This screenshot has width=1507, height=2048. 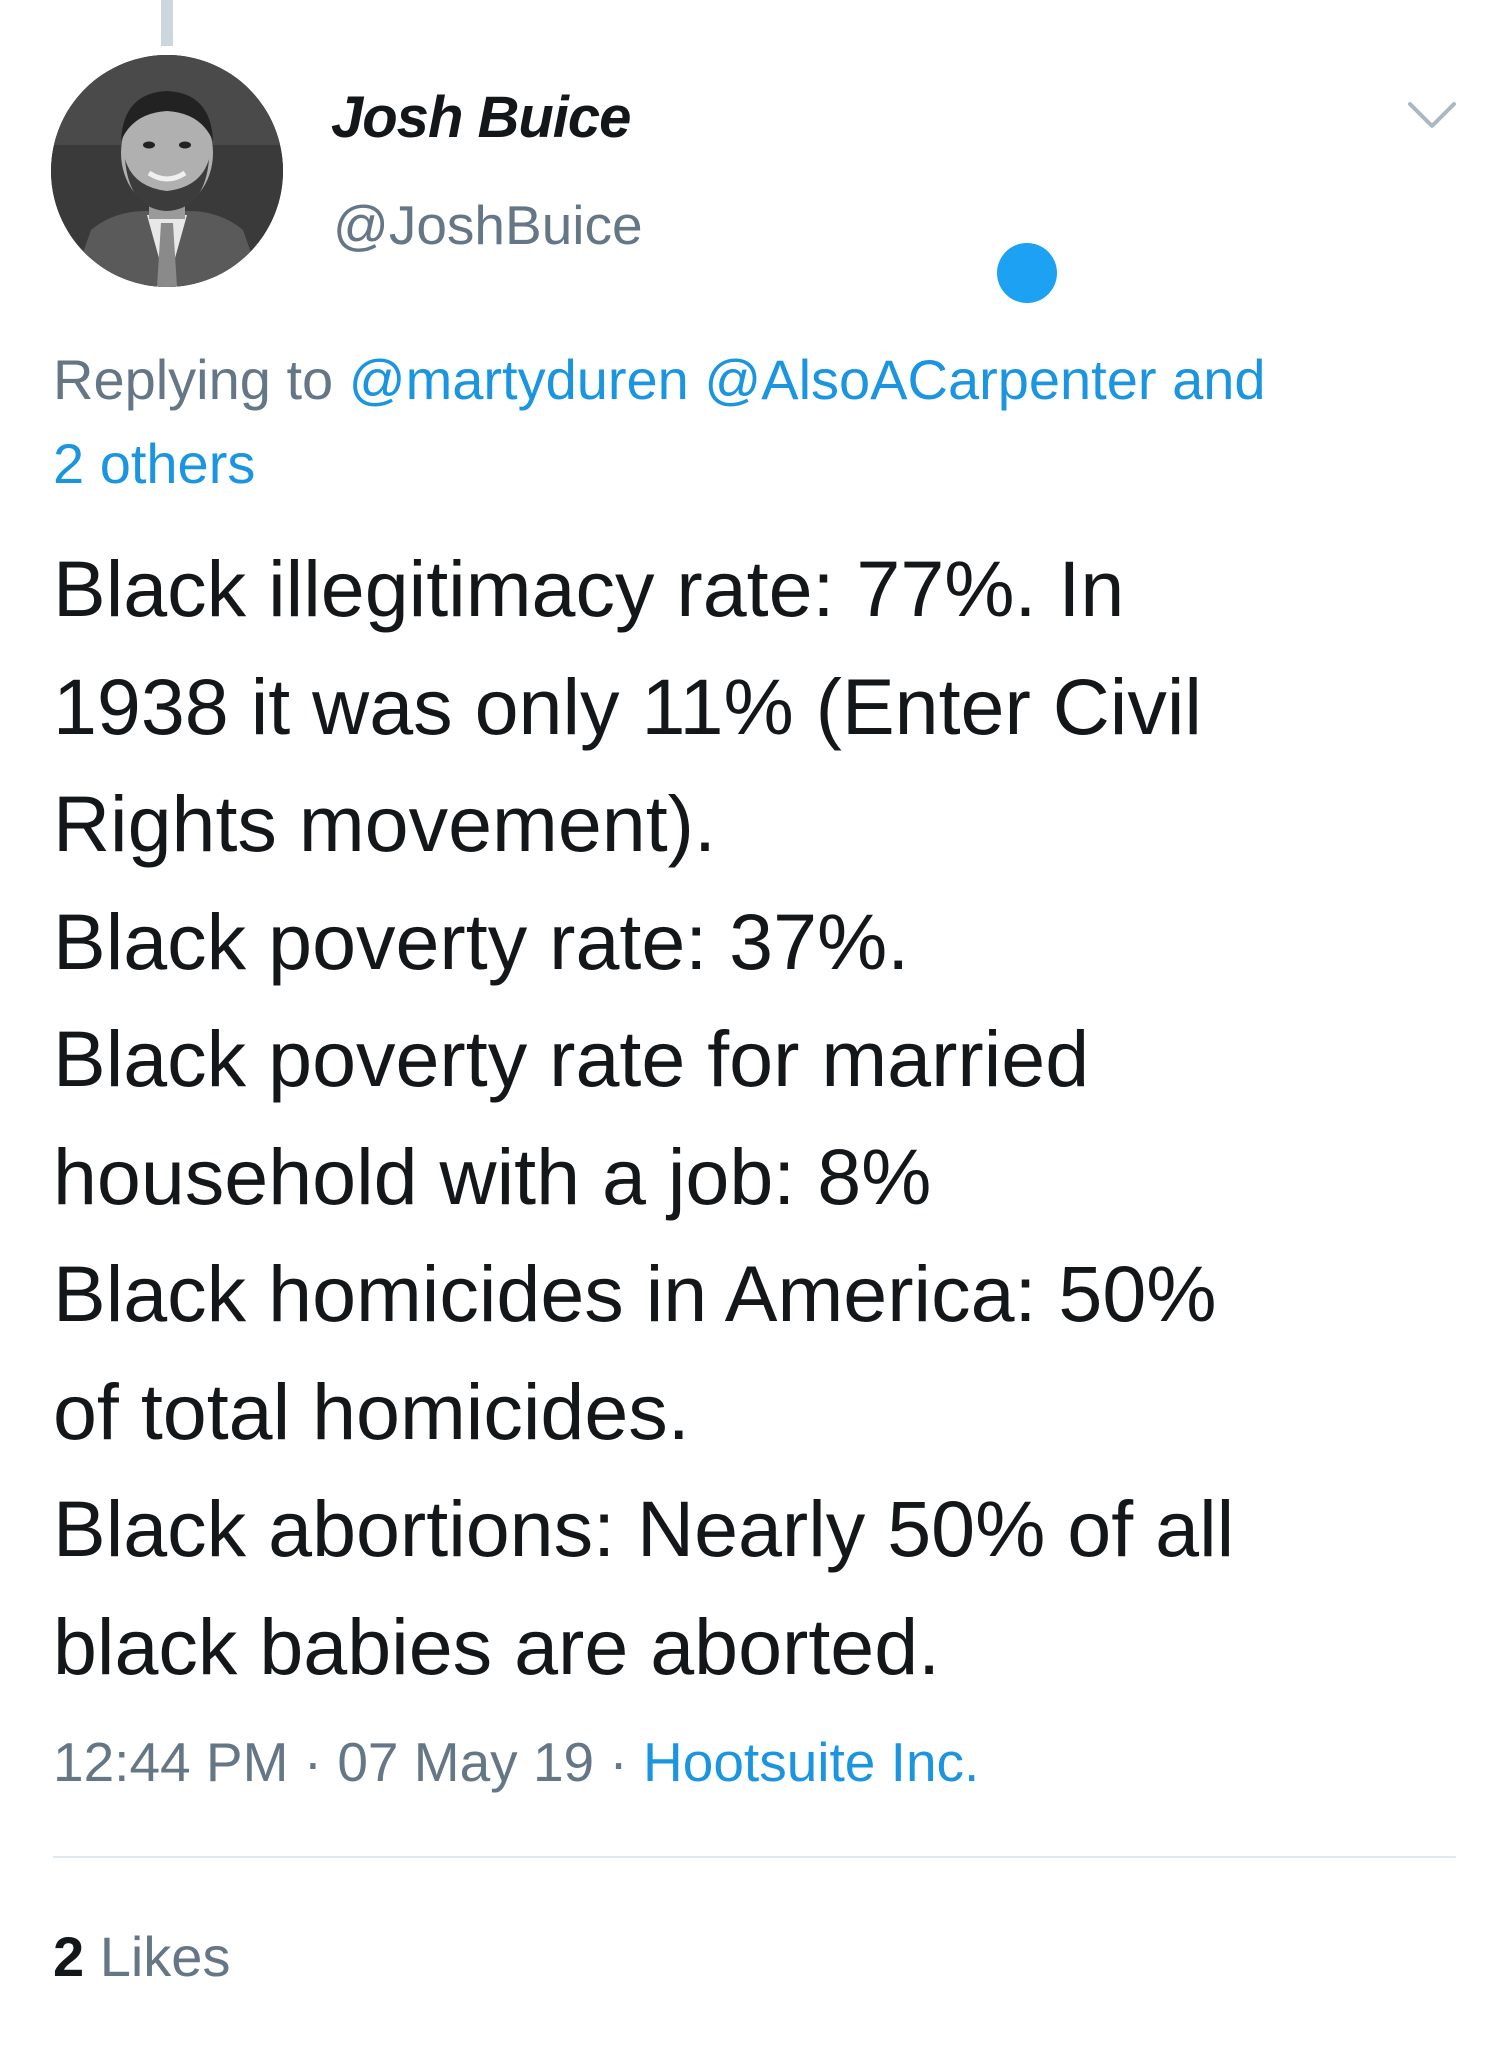 What do you see at coordinates (1027, 273) in the screenshot?
I see `blue-dot` at bounding box center [1027, 273].